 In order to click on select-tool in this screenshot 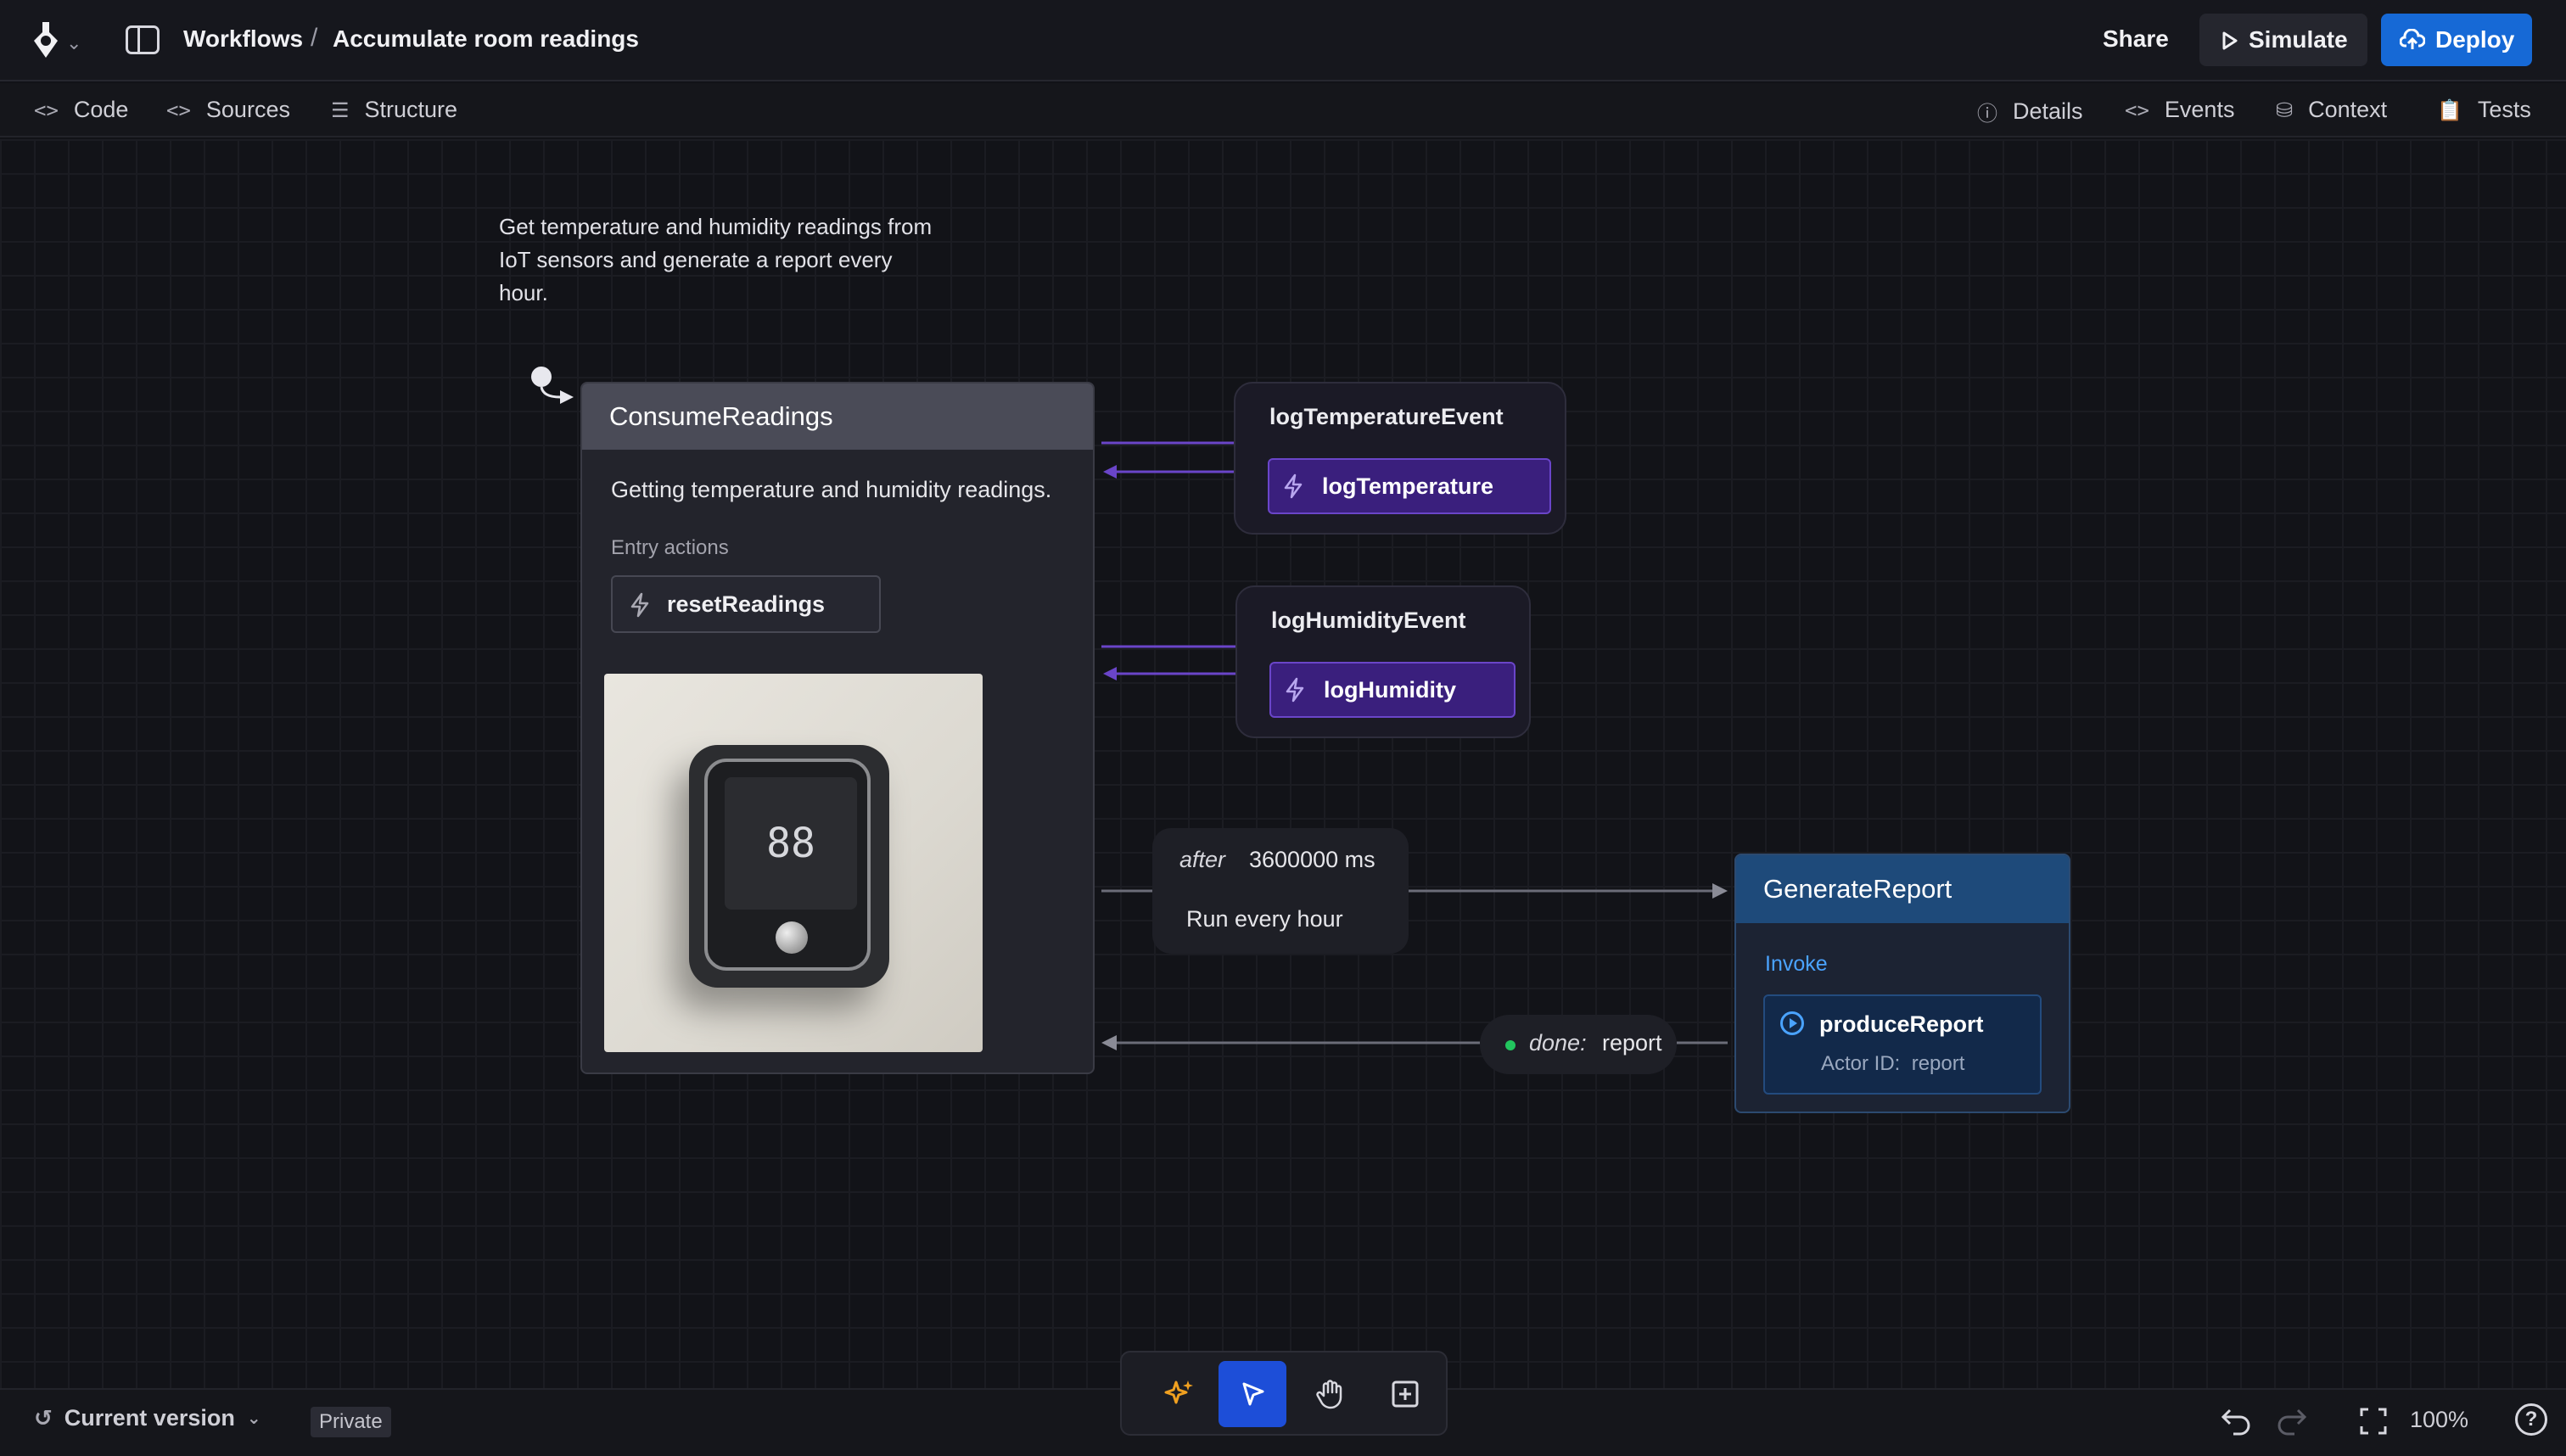, I will do `click(1252, 1394)`.